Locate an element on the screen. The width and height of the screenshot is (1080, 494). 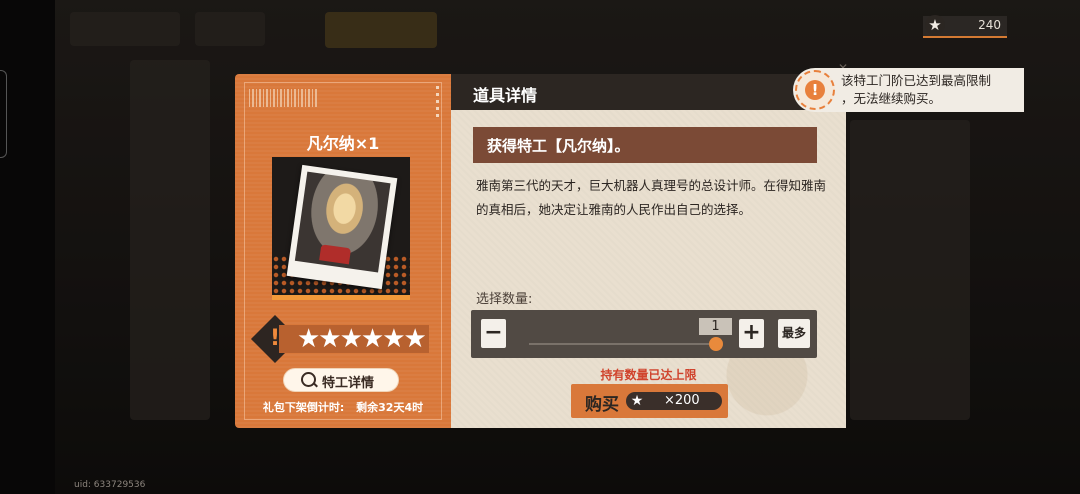
countdown-value: 剩余32天4时 is located at coordinates (390, 407).